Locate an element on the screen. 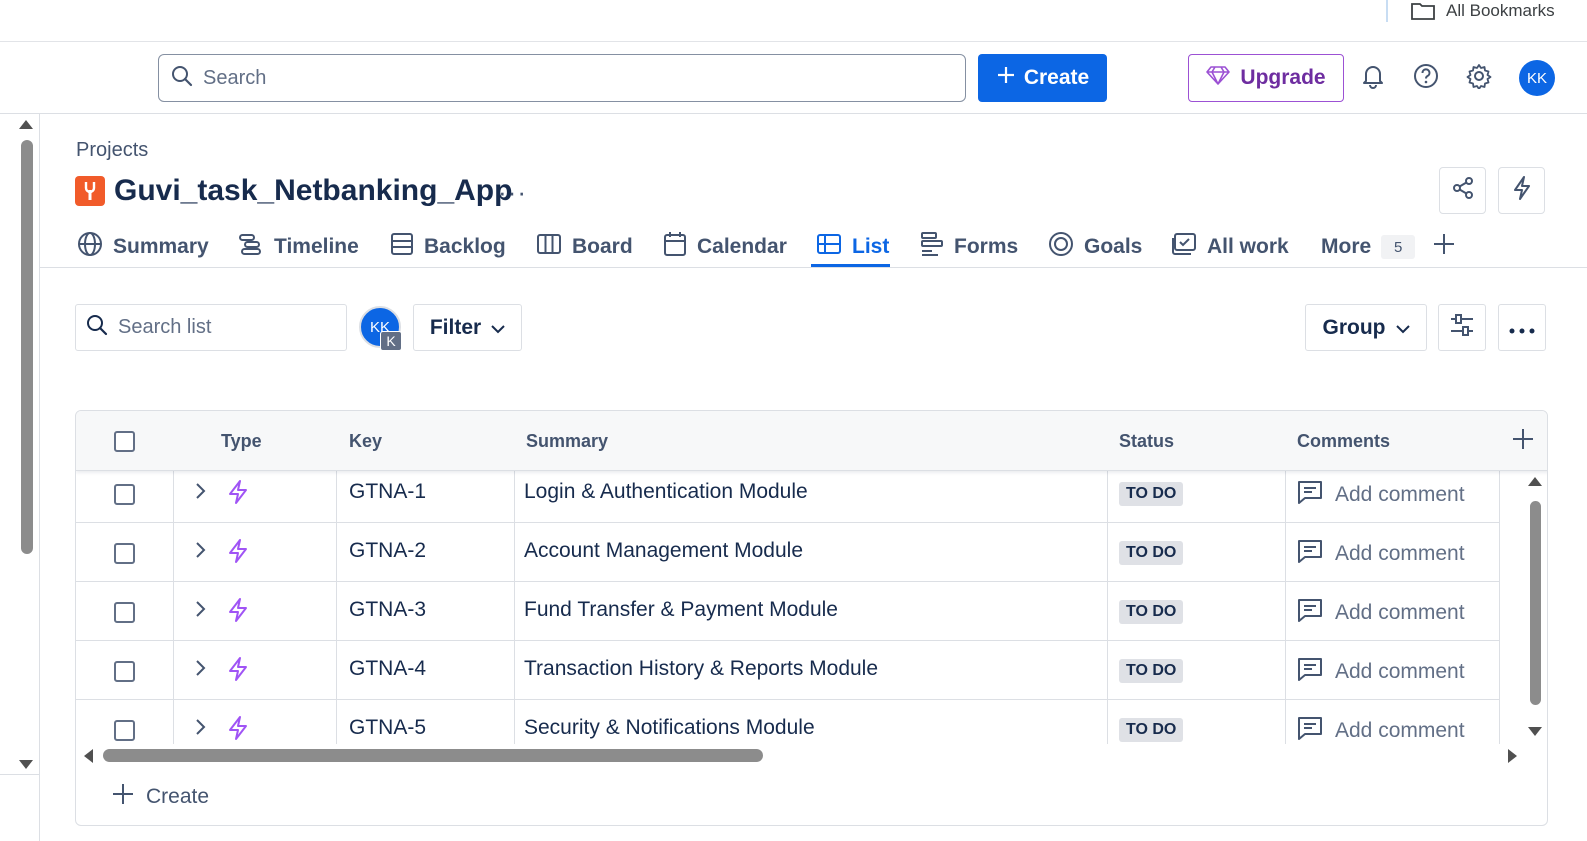 The width and height of the screenshot is (1587, 841). table-horizontal-scrollbar is located at coordinates (811, 756).